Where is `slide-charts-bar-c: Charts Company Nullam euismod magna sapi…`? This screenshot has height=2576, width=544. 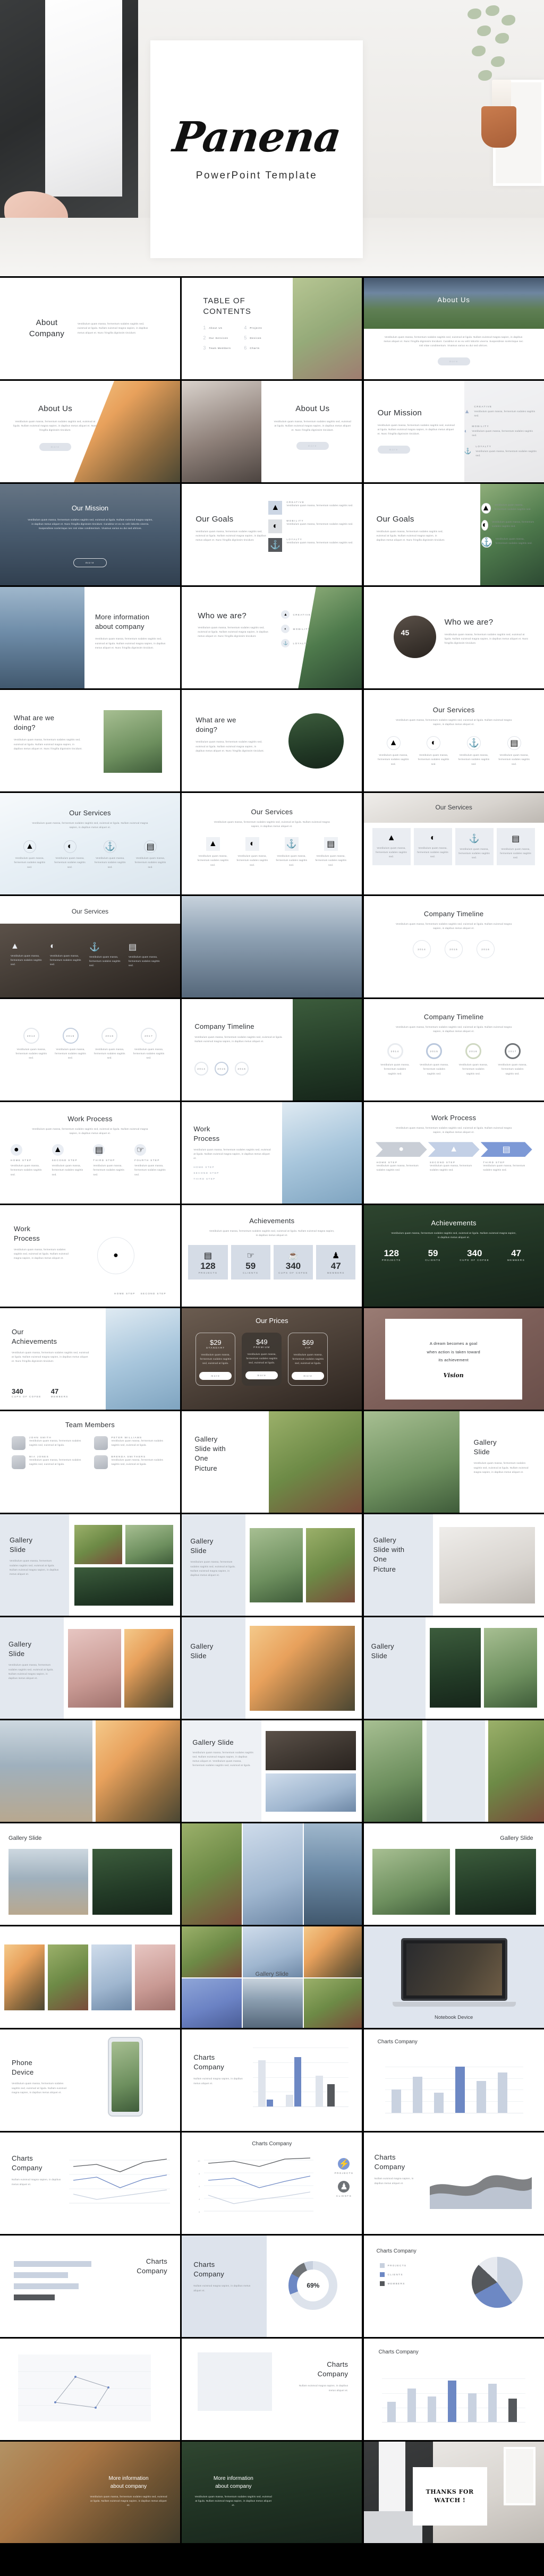
slide-charts-bar-c: Charts Company Nullam euismod magna sapi… is located at coordinates (272, 2390).